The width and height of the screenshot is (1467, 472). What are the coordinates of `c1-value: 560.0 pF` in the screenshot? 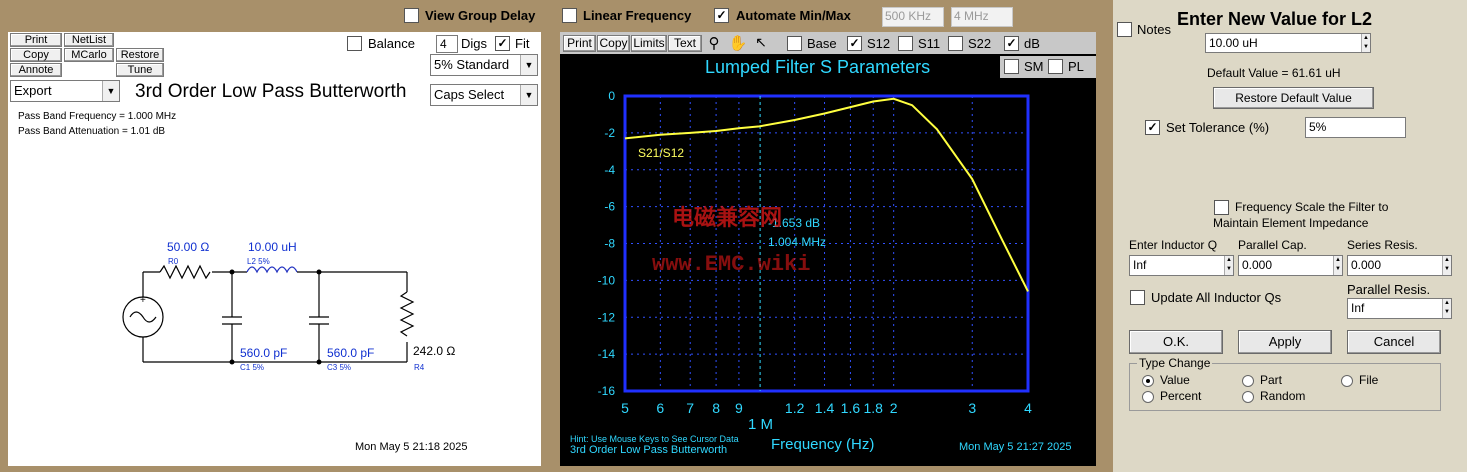 It's located at (263, 353).